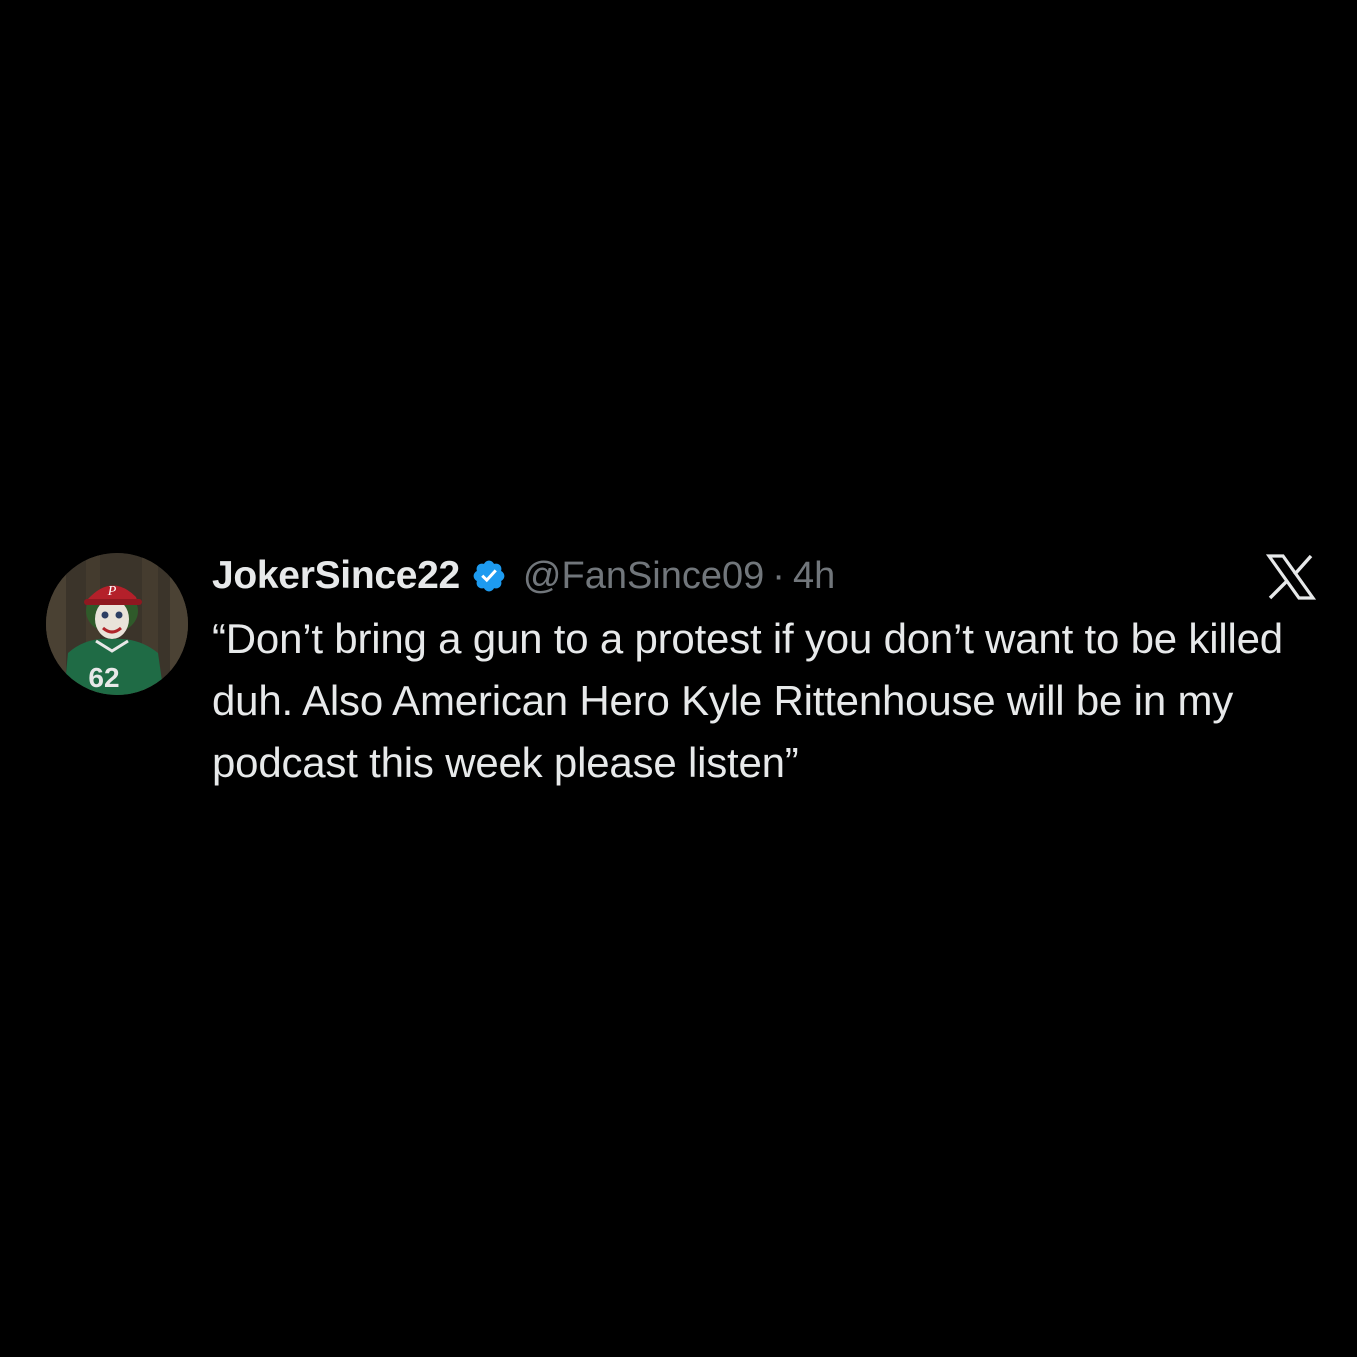 Image resolution: width=1357 pixels, height=1357 pixels. What do you see at coordinates (643, 576) in the screenshot?
I see `user-handle: @FanSince09` at bounding box center [643, 576].